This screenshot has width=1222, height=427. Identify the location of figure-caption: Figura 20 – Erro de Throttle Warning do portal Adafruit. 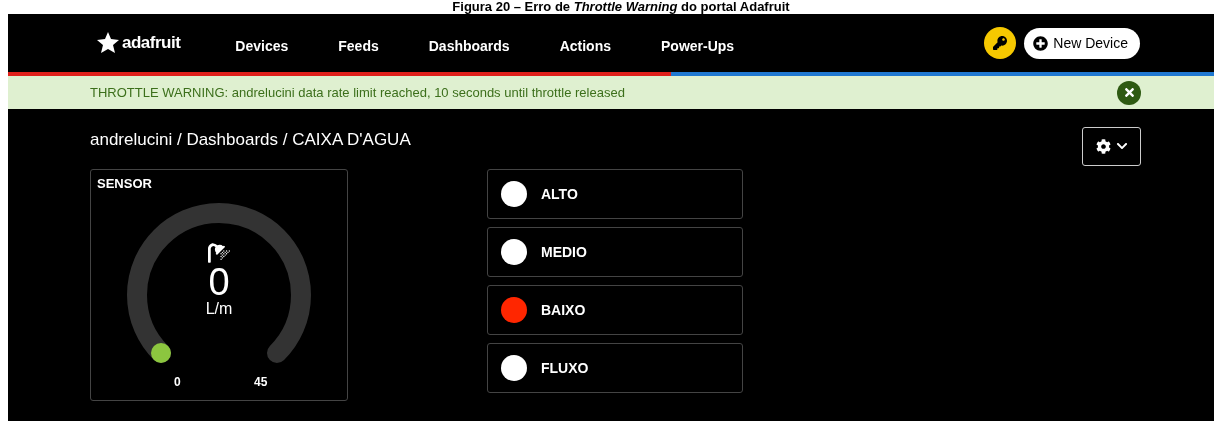
(621, 7).